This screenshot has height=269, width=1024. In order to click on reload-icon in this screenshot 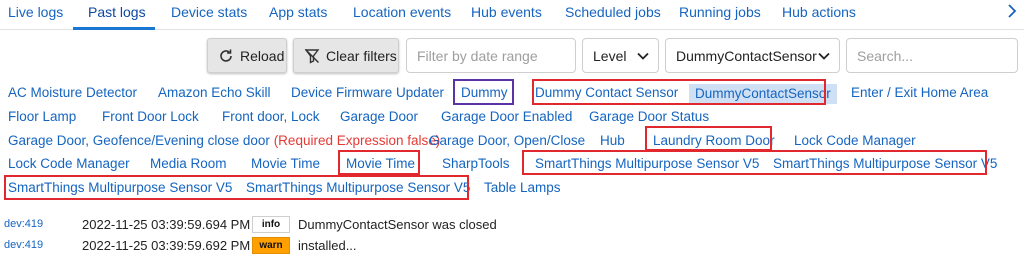, I will do `click(226, 56)`.